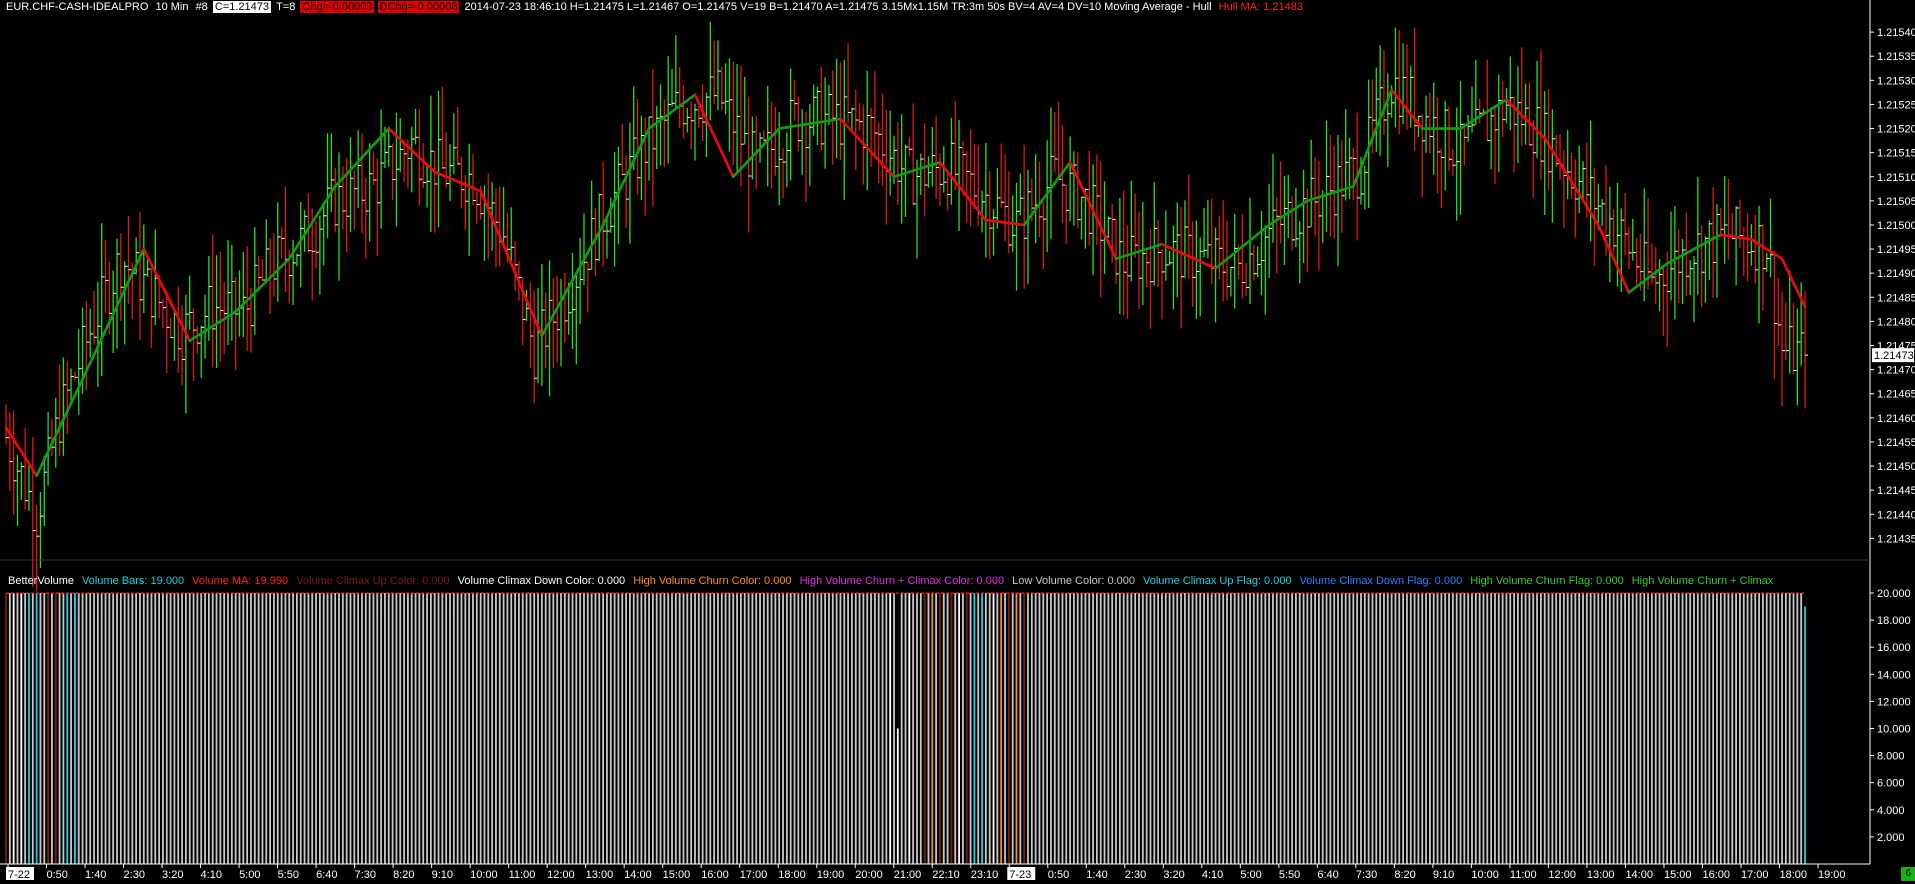  I want to click on price-tick-label: 1.21435, so click(1896, 539).